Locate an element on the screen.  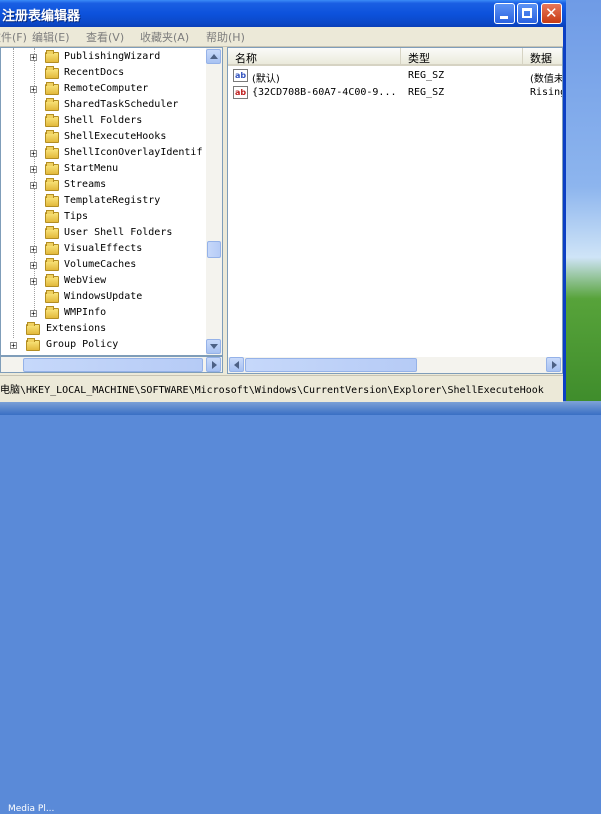
tree-item-label: PublishingWizard is located at coordinates (112, 56).